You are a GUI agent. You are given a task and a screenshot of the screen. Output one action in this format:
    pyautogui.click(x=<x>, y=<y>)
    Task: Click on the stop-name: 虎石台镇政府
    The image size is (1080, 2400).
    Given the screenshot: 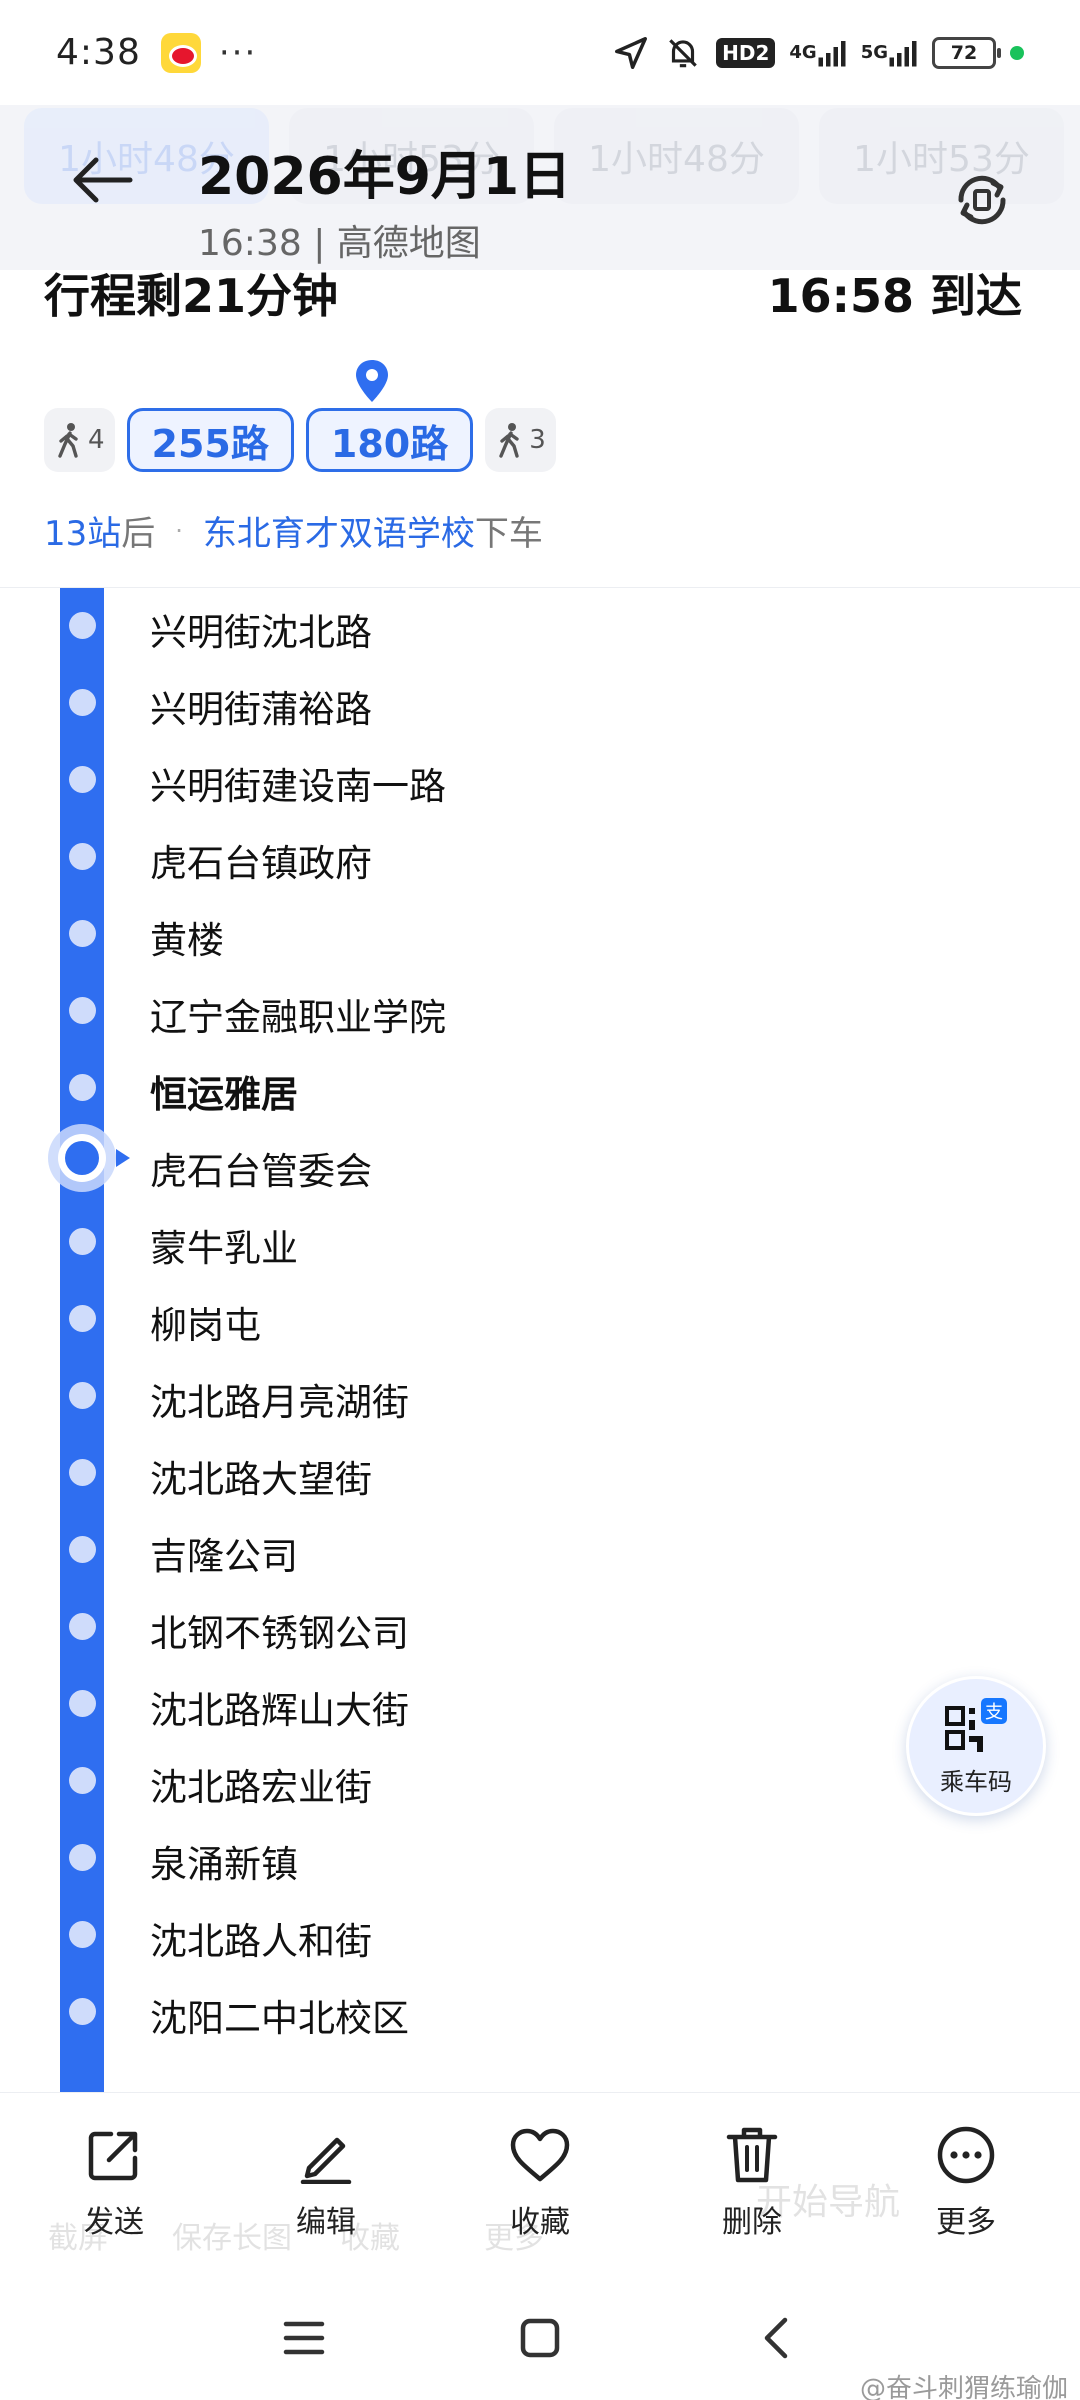 What is the action you would take?
    pyautogui.click(x=261, y=863)
    